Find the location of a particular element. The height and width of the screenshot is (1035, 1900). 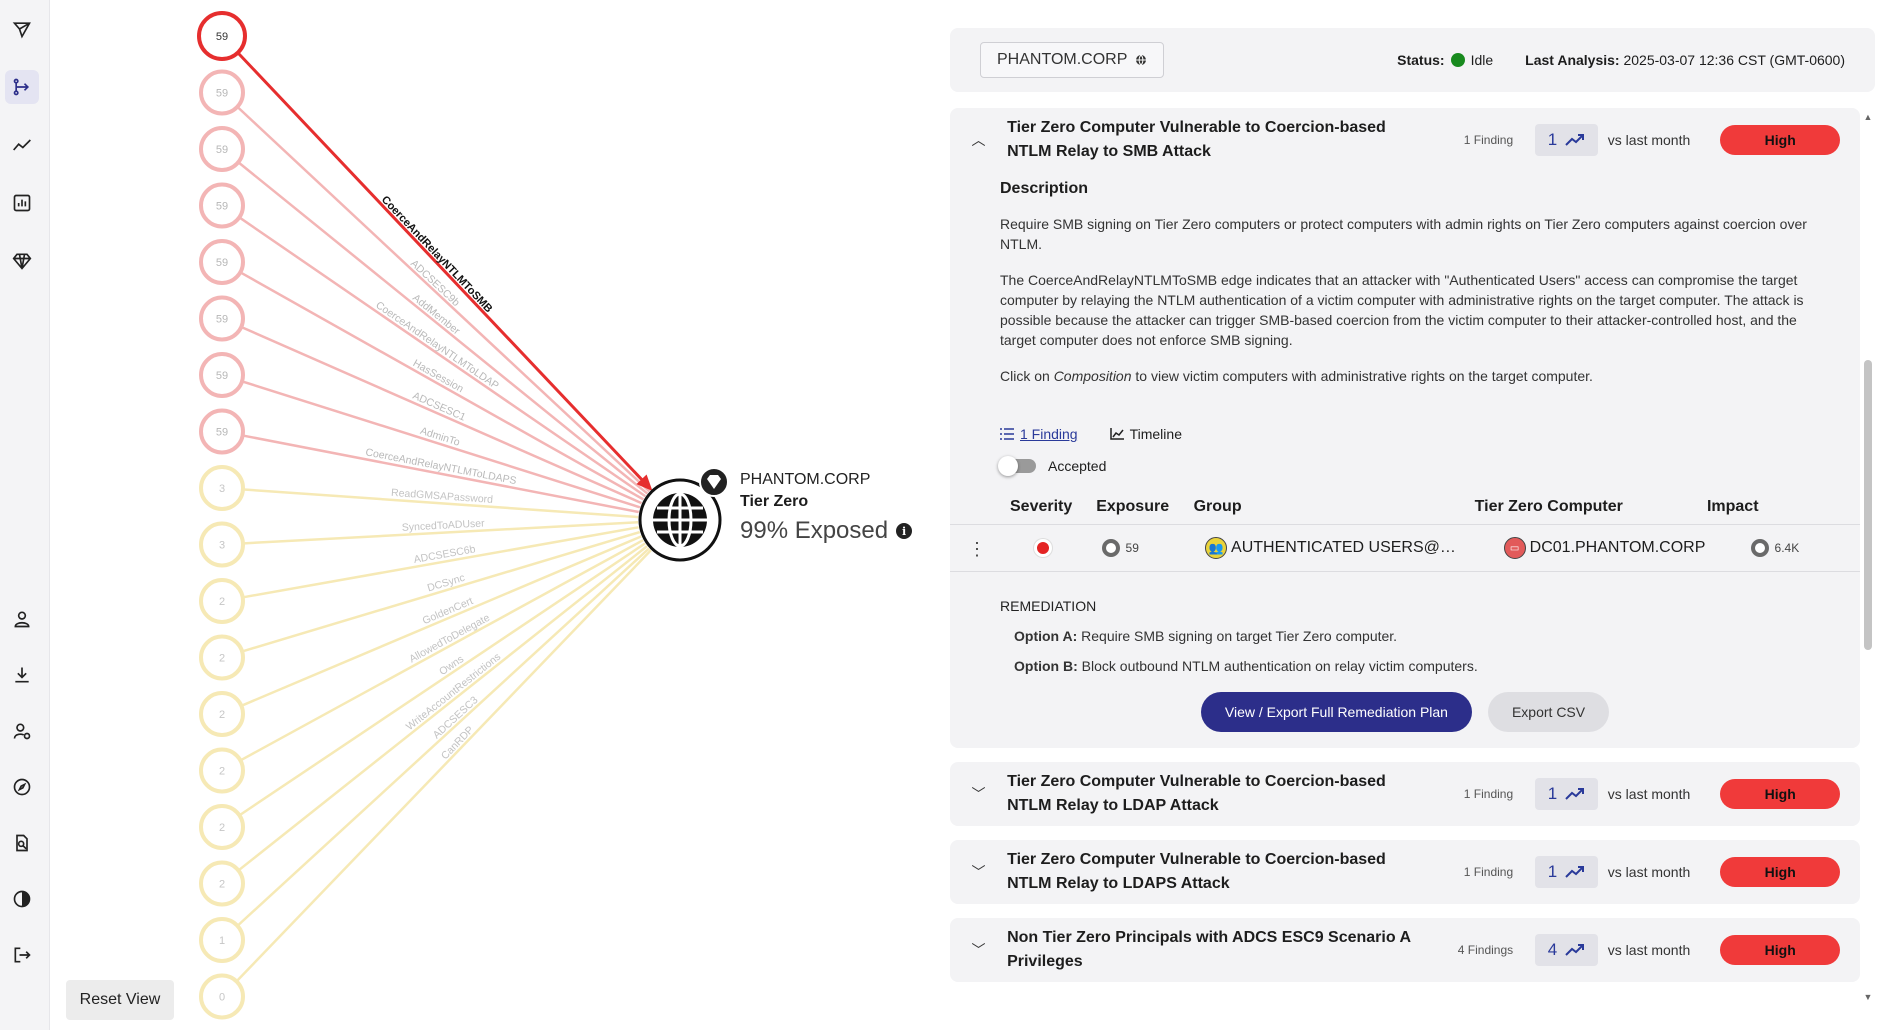

attack-paths-icon is located at coordinates (22, 87).